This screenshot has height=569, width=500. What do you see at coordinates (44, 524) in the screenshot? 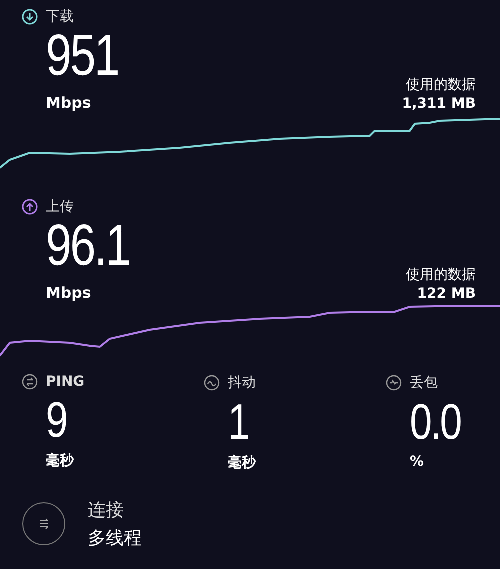
I see `connections-icon` at bounding box center [44, 524].